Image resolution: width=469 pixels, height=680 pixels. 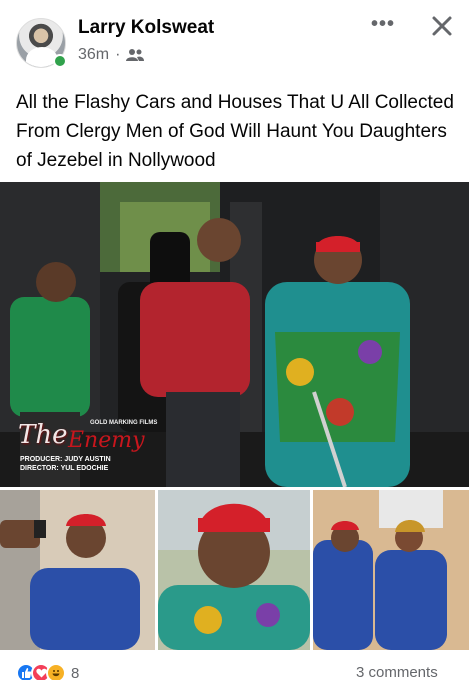 I want to click on watermark-studio: GOLD MARKING FILMS, so click(x=124, y=423).